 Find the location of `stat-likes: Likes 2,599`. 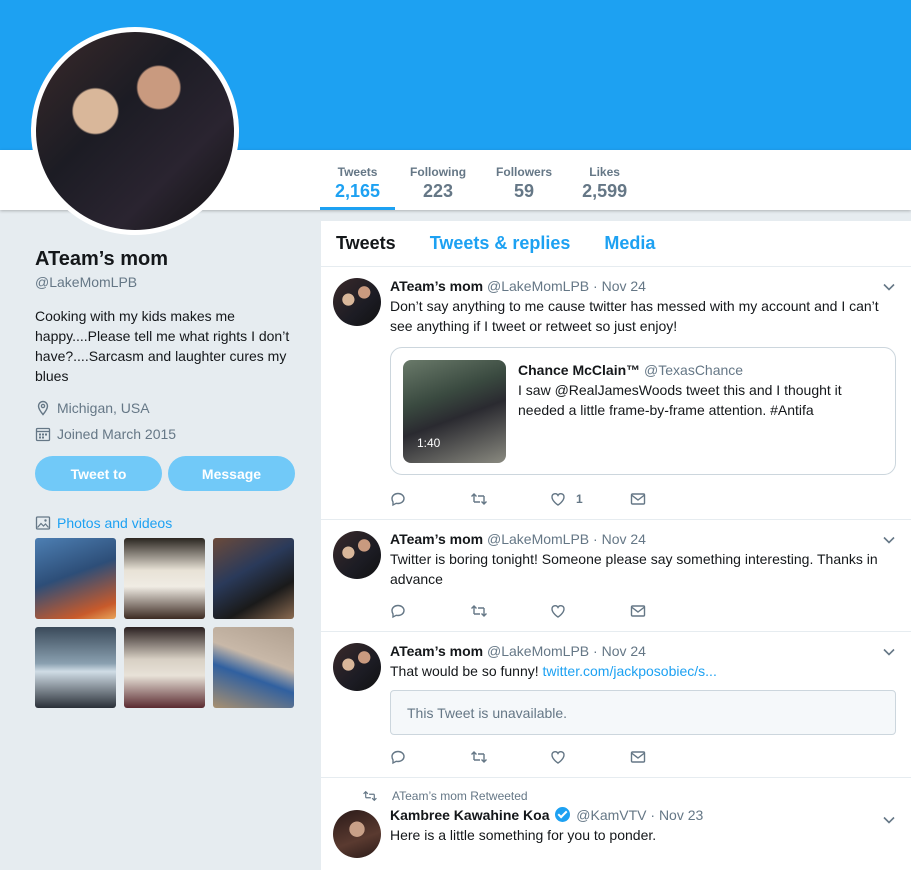

stat-likes: Likes 2,599 is located at coordinates (604, 185).